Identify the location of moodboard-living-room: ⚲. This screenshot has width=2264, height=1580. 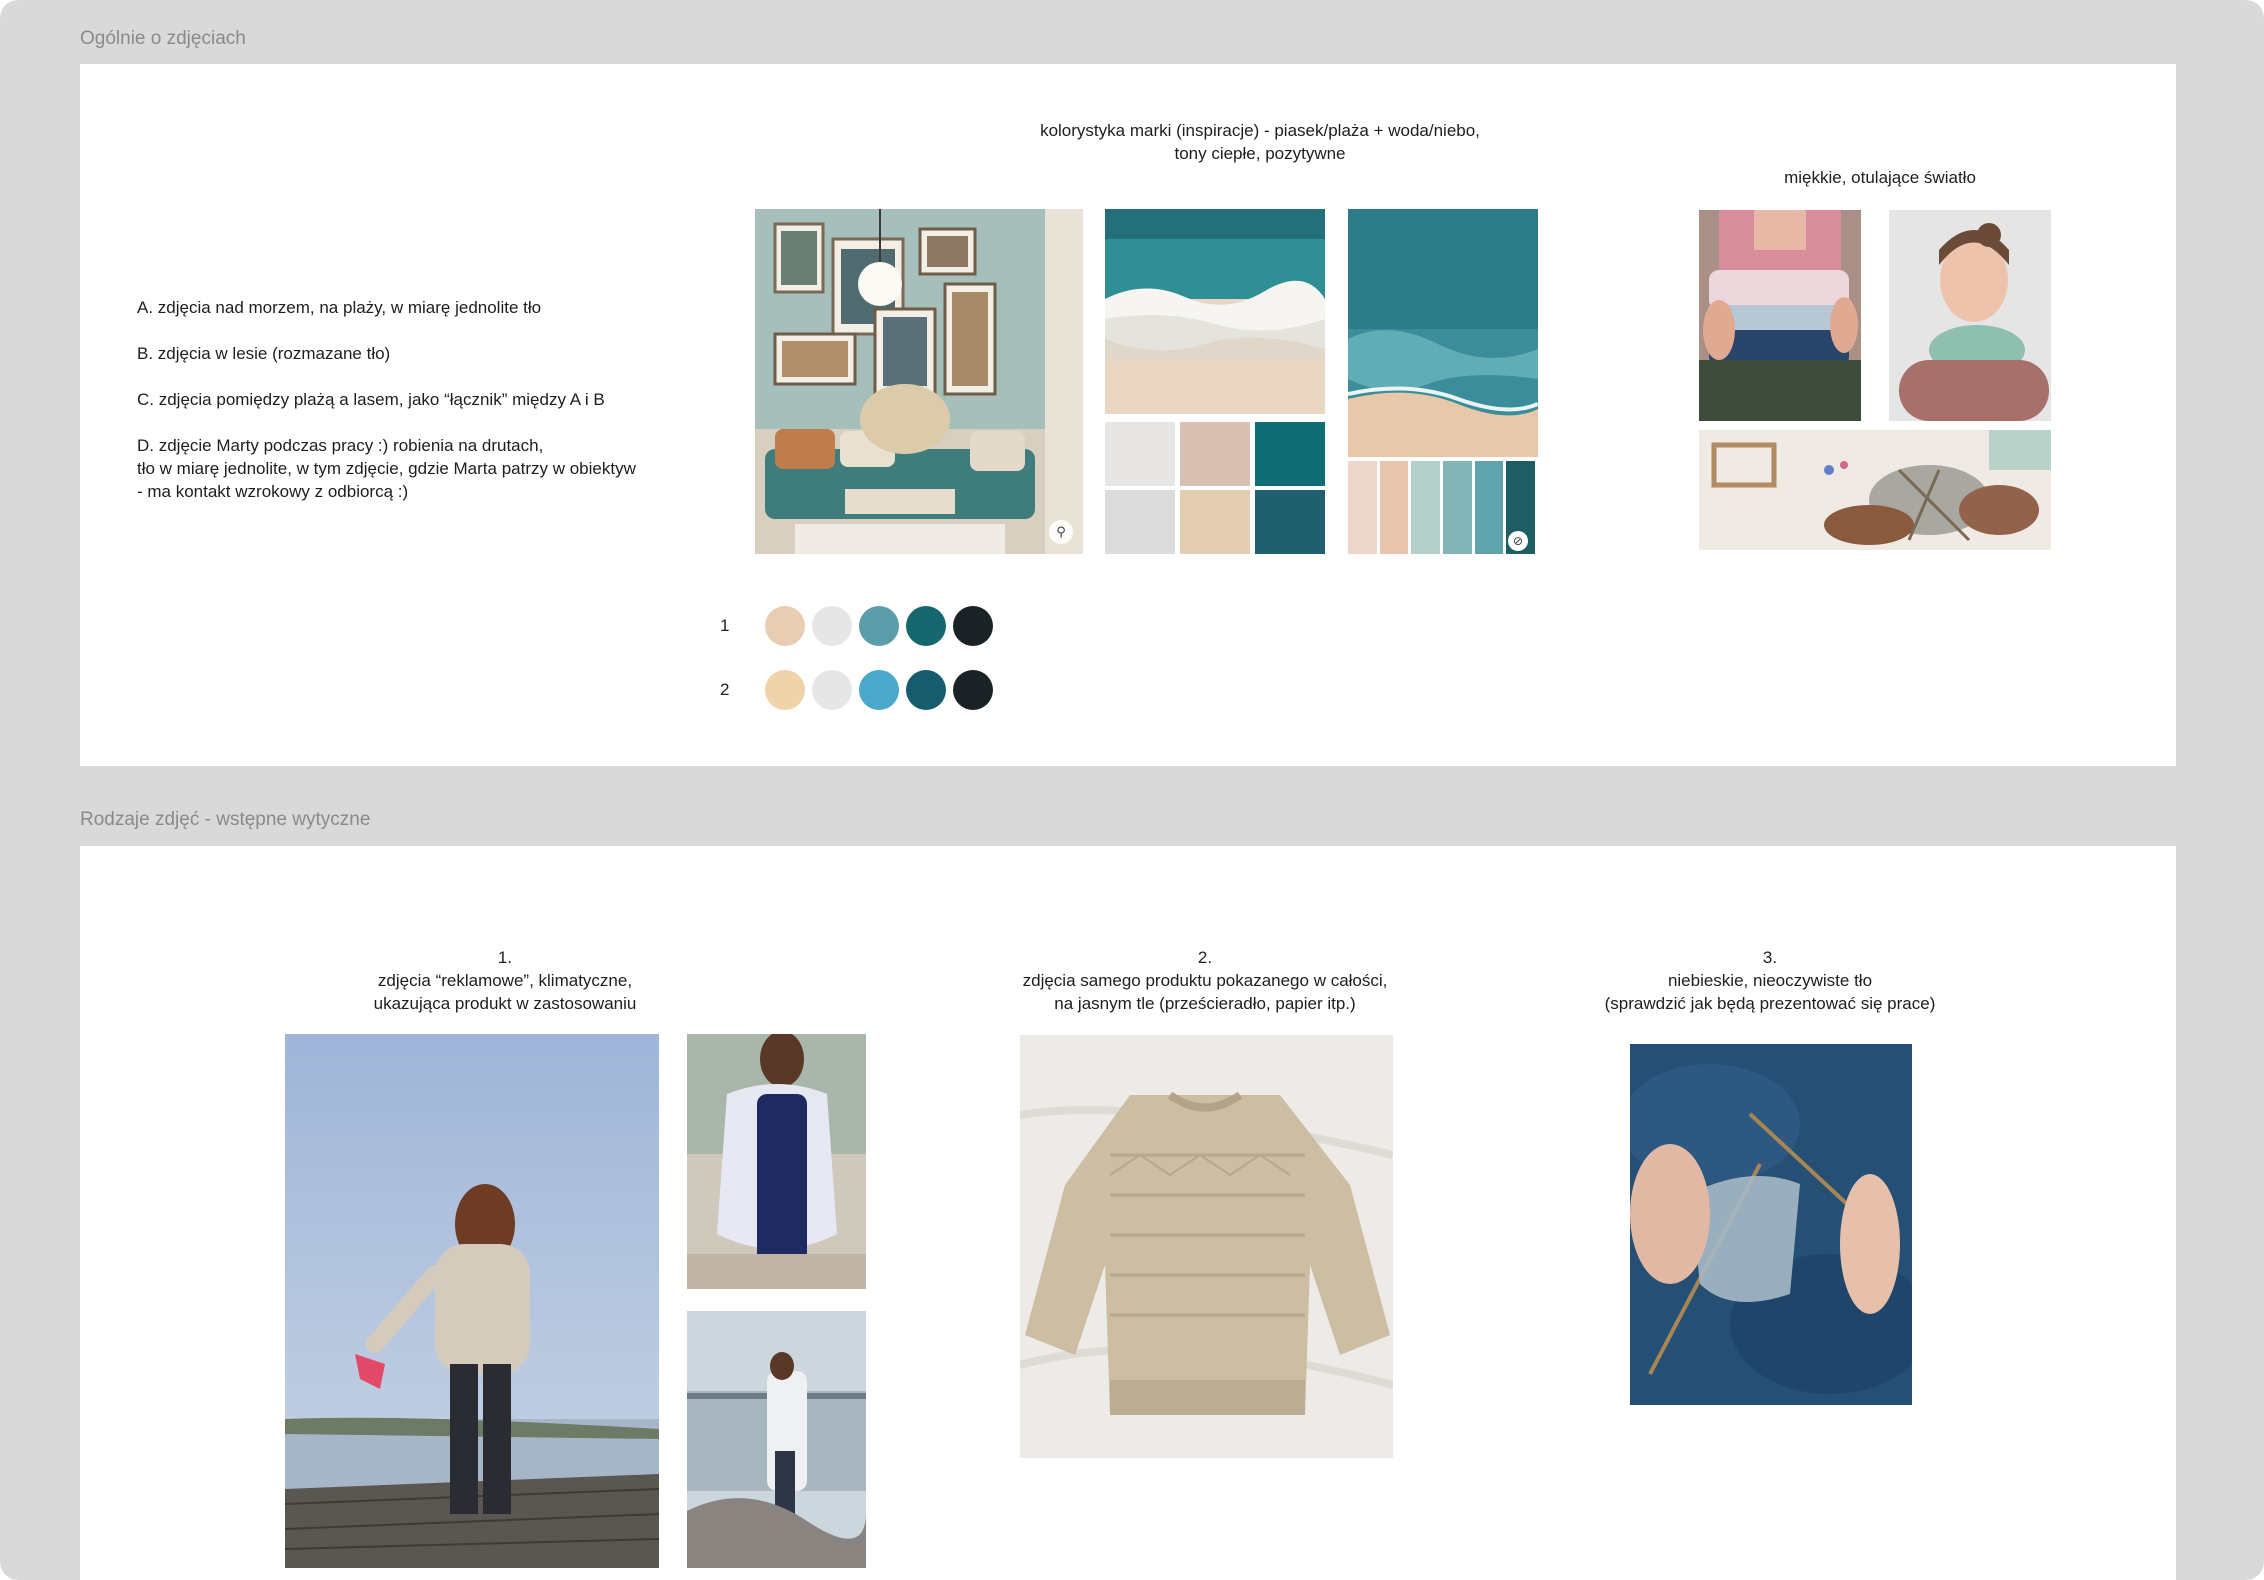
(919, 381).